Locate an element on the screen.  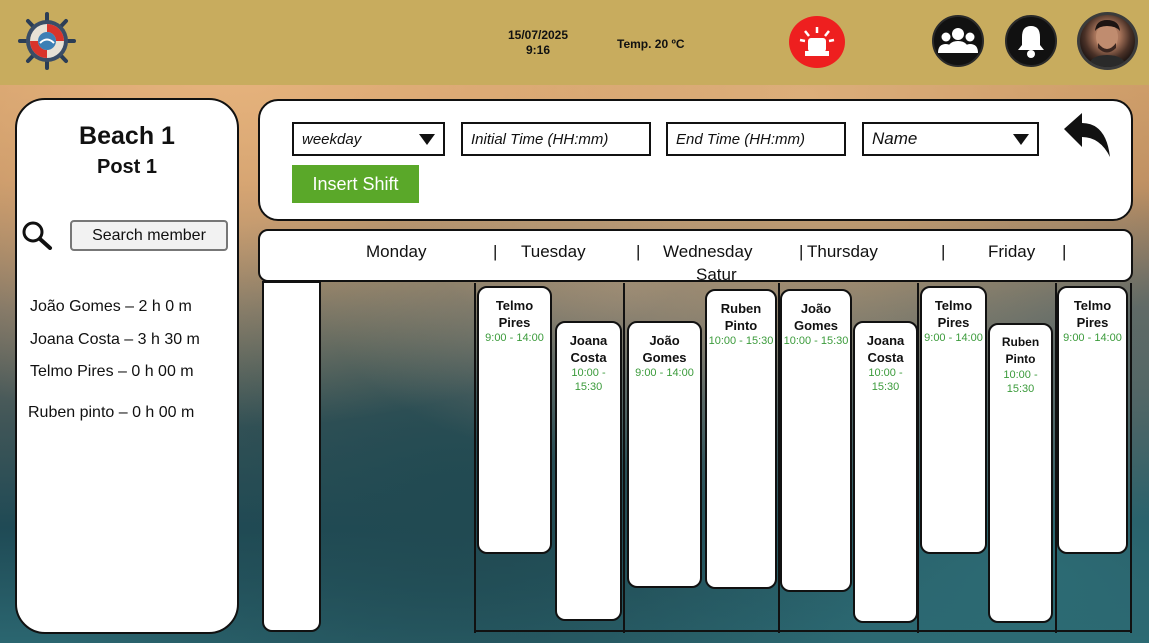
member-item: Ruben pinto – 0 h 00 m is located at coordinates (111, 413).